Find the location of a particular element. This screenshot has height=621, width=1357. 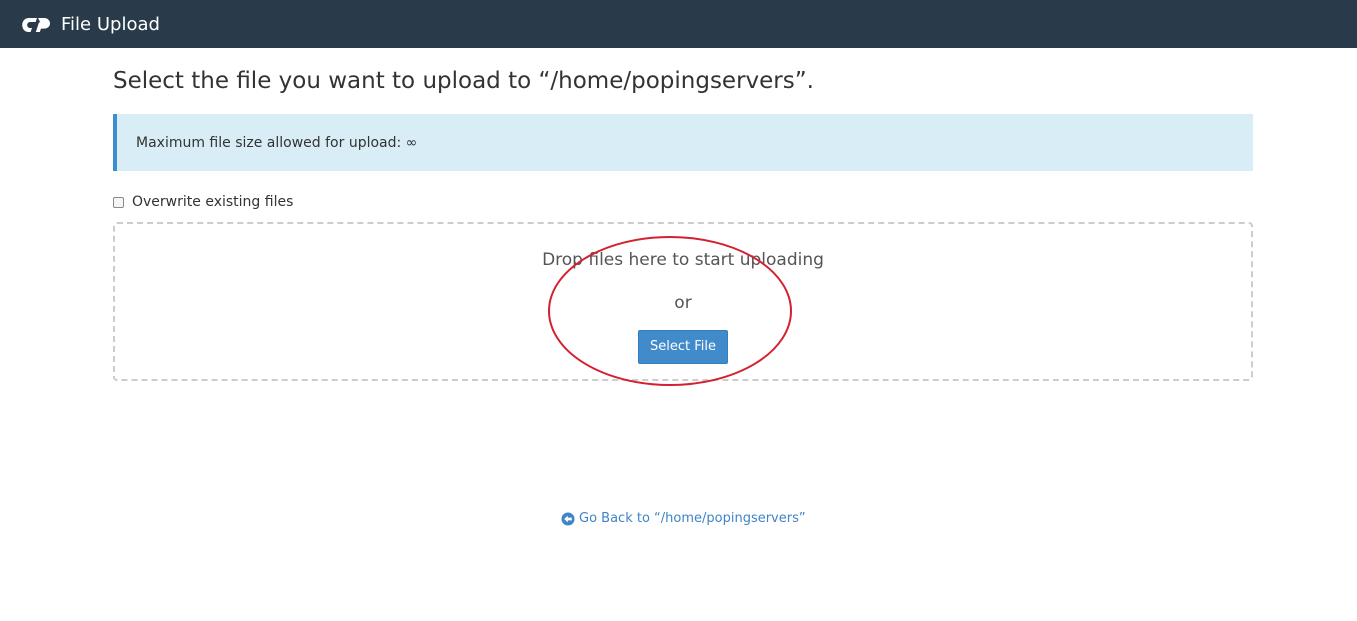

arrow-circle-left-icon is located at coordinates (568, 519).